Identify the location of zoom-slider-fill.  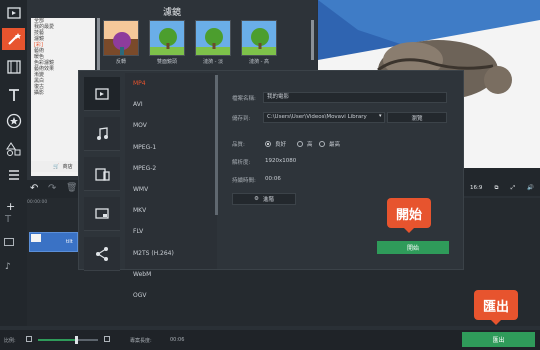
(57, 340).